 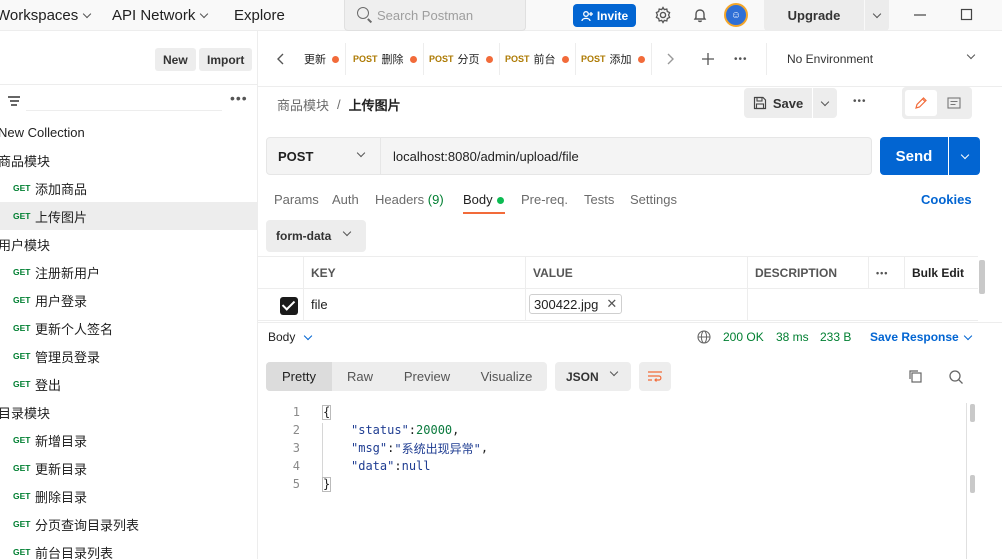 What do you see at coordinates (375, 104) in the screenshot?
I see `breadcrumb-current: 上传图片` at bounding box center [375, 104].